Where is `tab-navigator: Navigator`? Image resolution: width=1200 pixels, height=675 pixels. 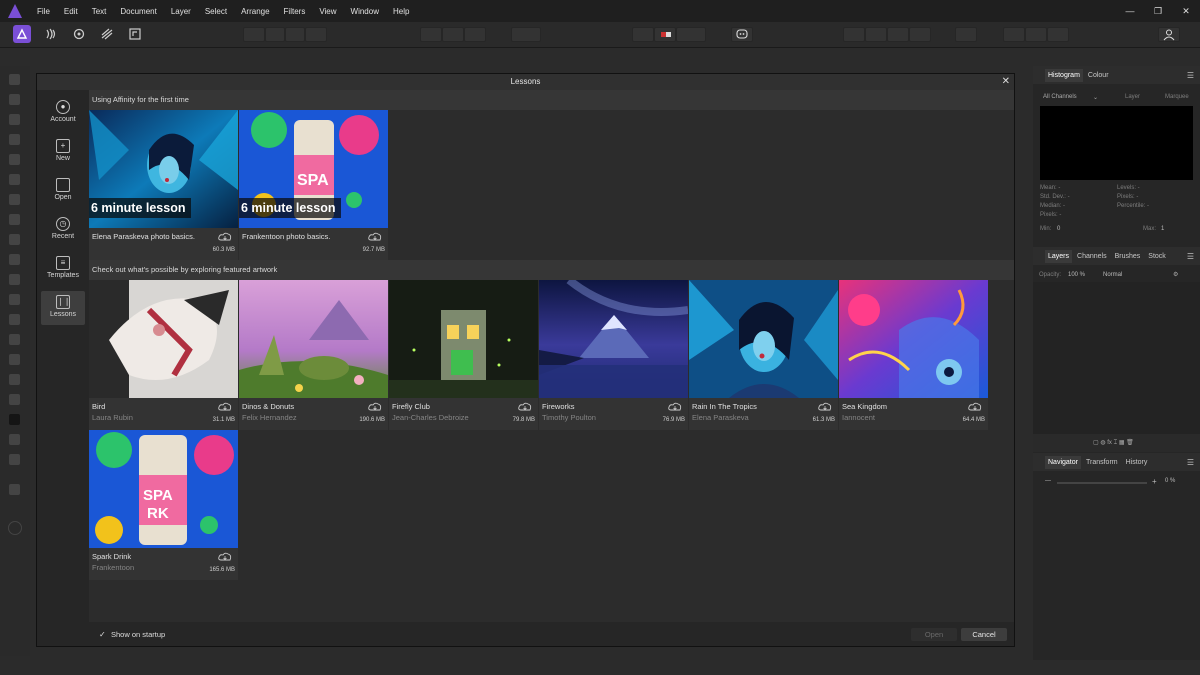
tab-navigator: Navigator is located at coordinates (1063, 462).